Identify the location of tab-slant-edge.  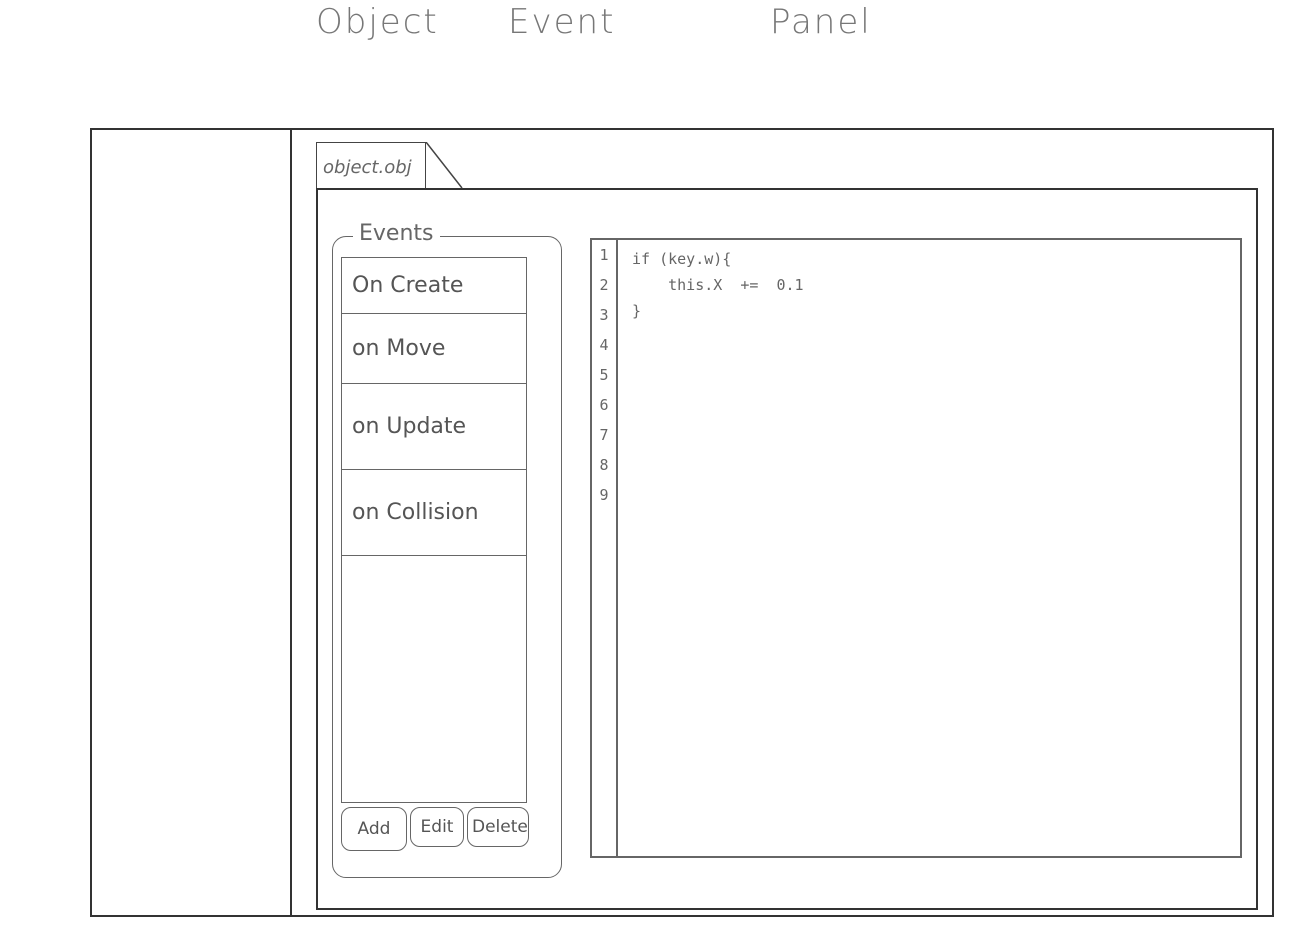
(442, 165).